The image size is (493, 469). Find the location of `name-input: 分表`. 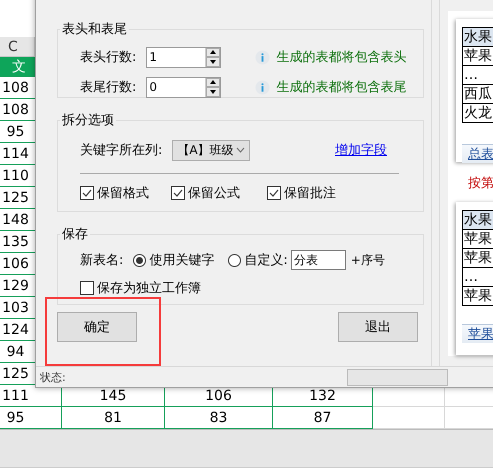

name-input: 分表 is located at coordinates (318, 260).